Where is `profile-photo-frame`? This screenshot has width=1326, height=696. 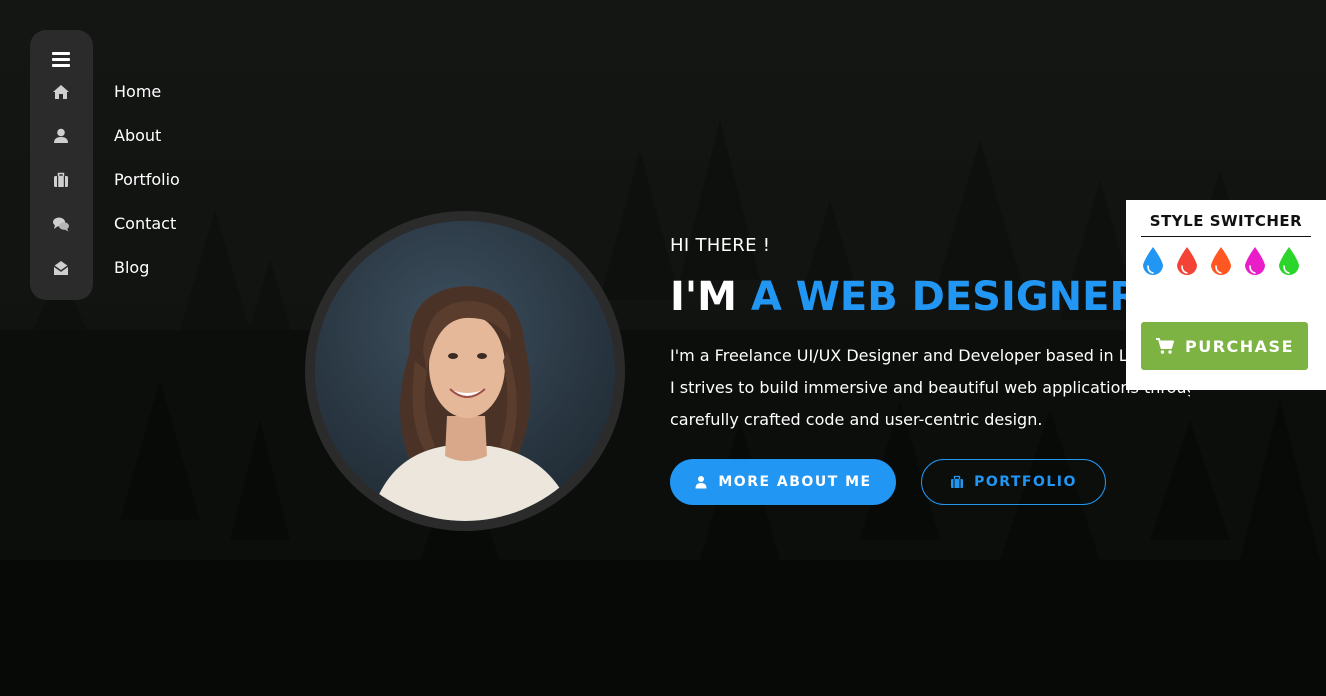 profile-photo-frame is located at coordinates (465, 371).